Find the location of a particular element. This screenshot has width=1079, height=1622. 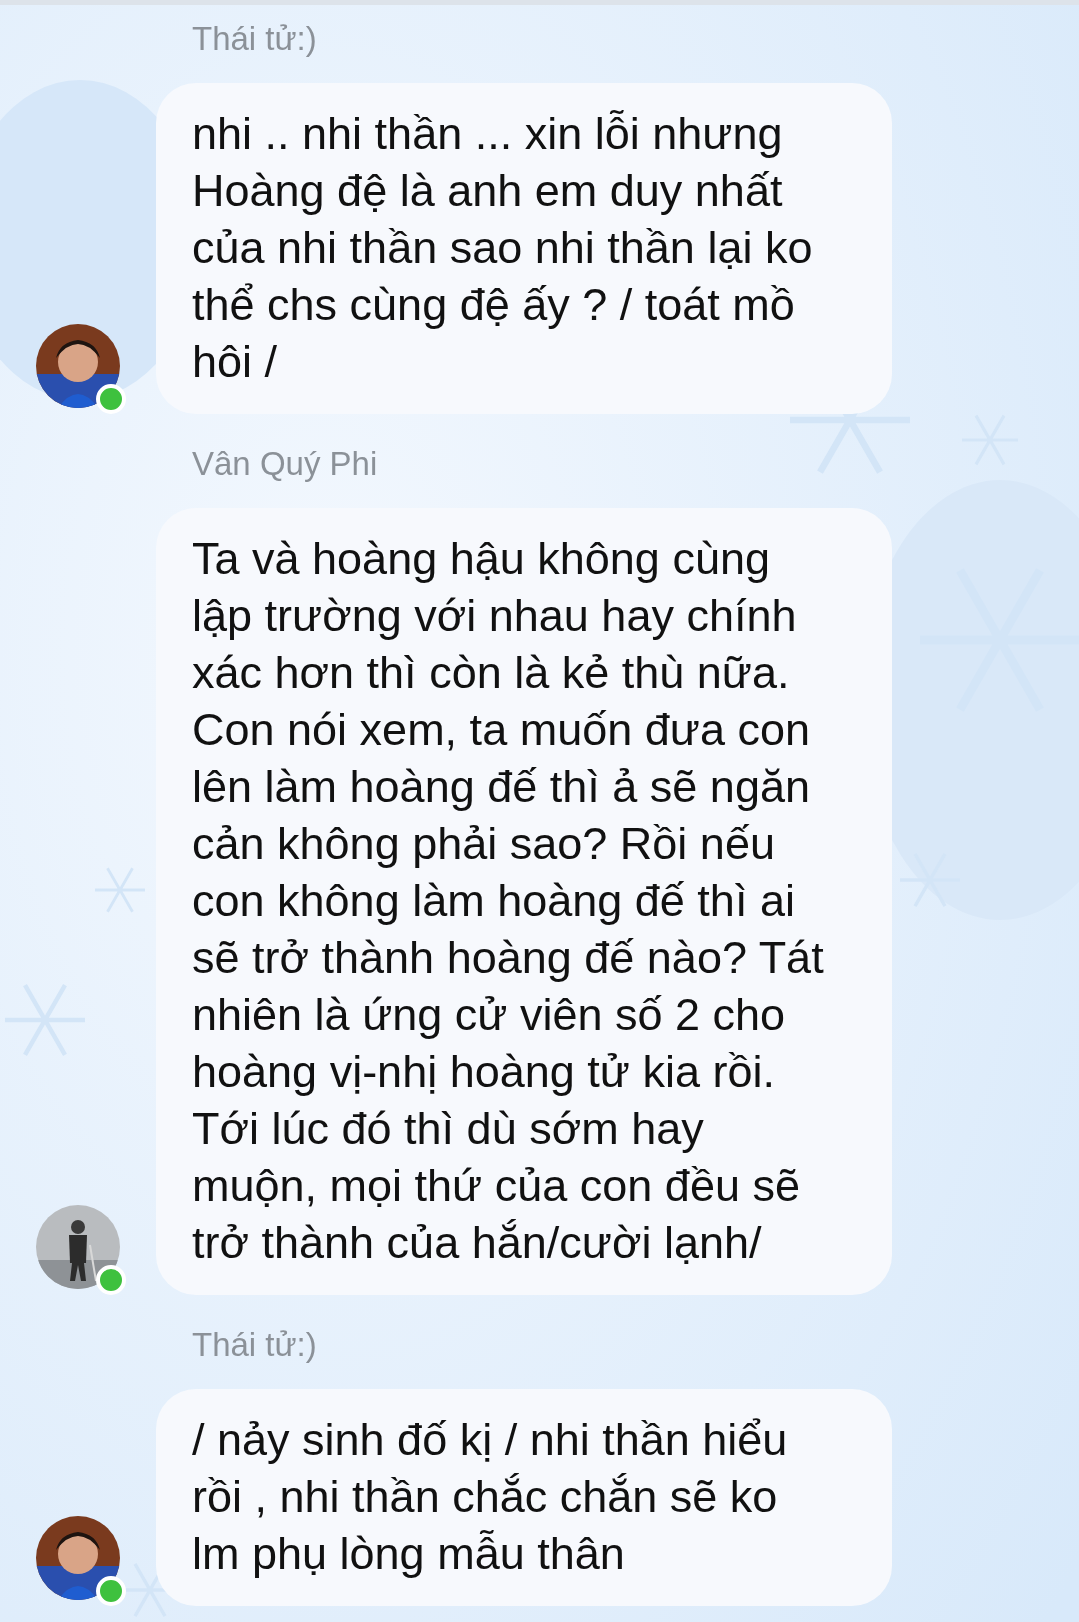

message-bubble: / nảy sinh đố kị / nhi thần hiểu rồi , nhi thần chắc chắn sẽ ko lm phụ lòng mẫu thân is located at coordinates (524, 1497).